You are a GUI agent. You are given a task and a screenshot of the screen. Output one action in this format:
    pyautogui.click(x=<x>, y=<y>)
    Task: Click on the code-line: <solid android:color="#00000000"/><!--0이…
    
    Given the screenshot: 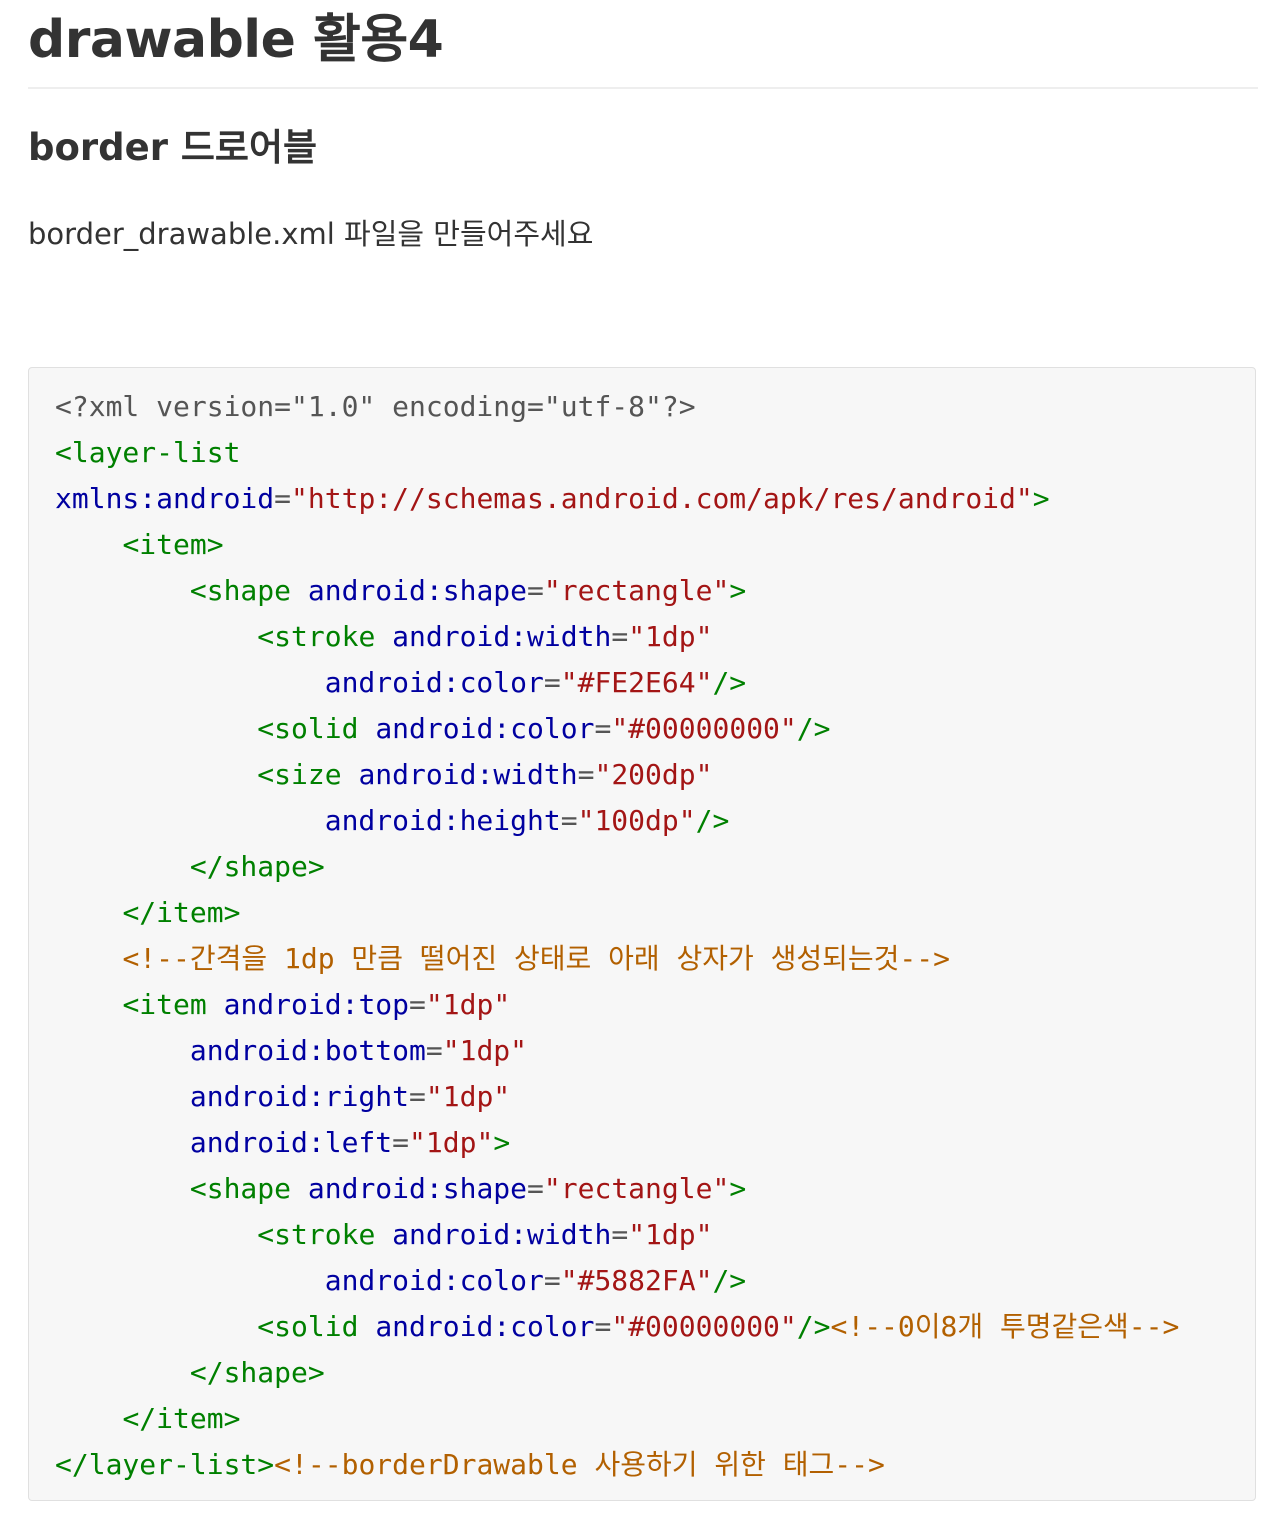 What is the action you would take?
    pyautogui.click(x=617, y=1327)
    